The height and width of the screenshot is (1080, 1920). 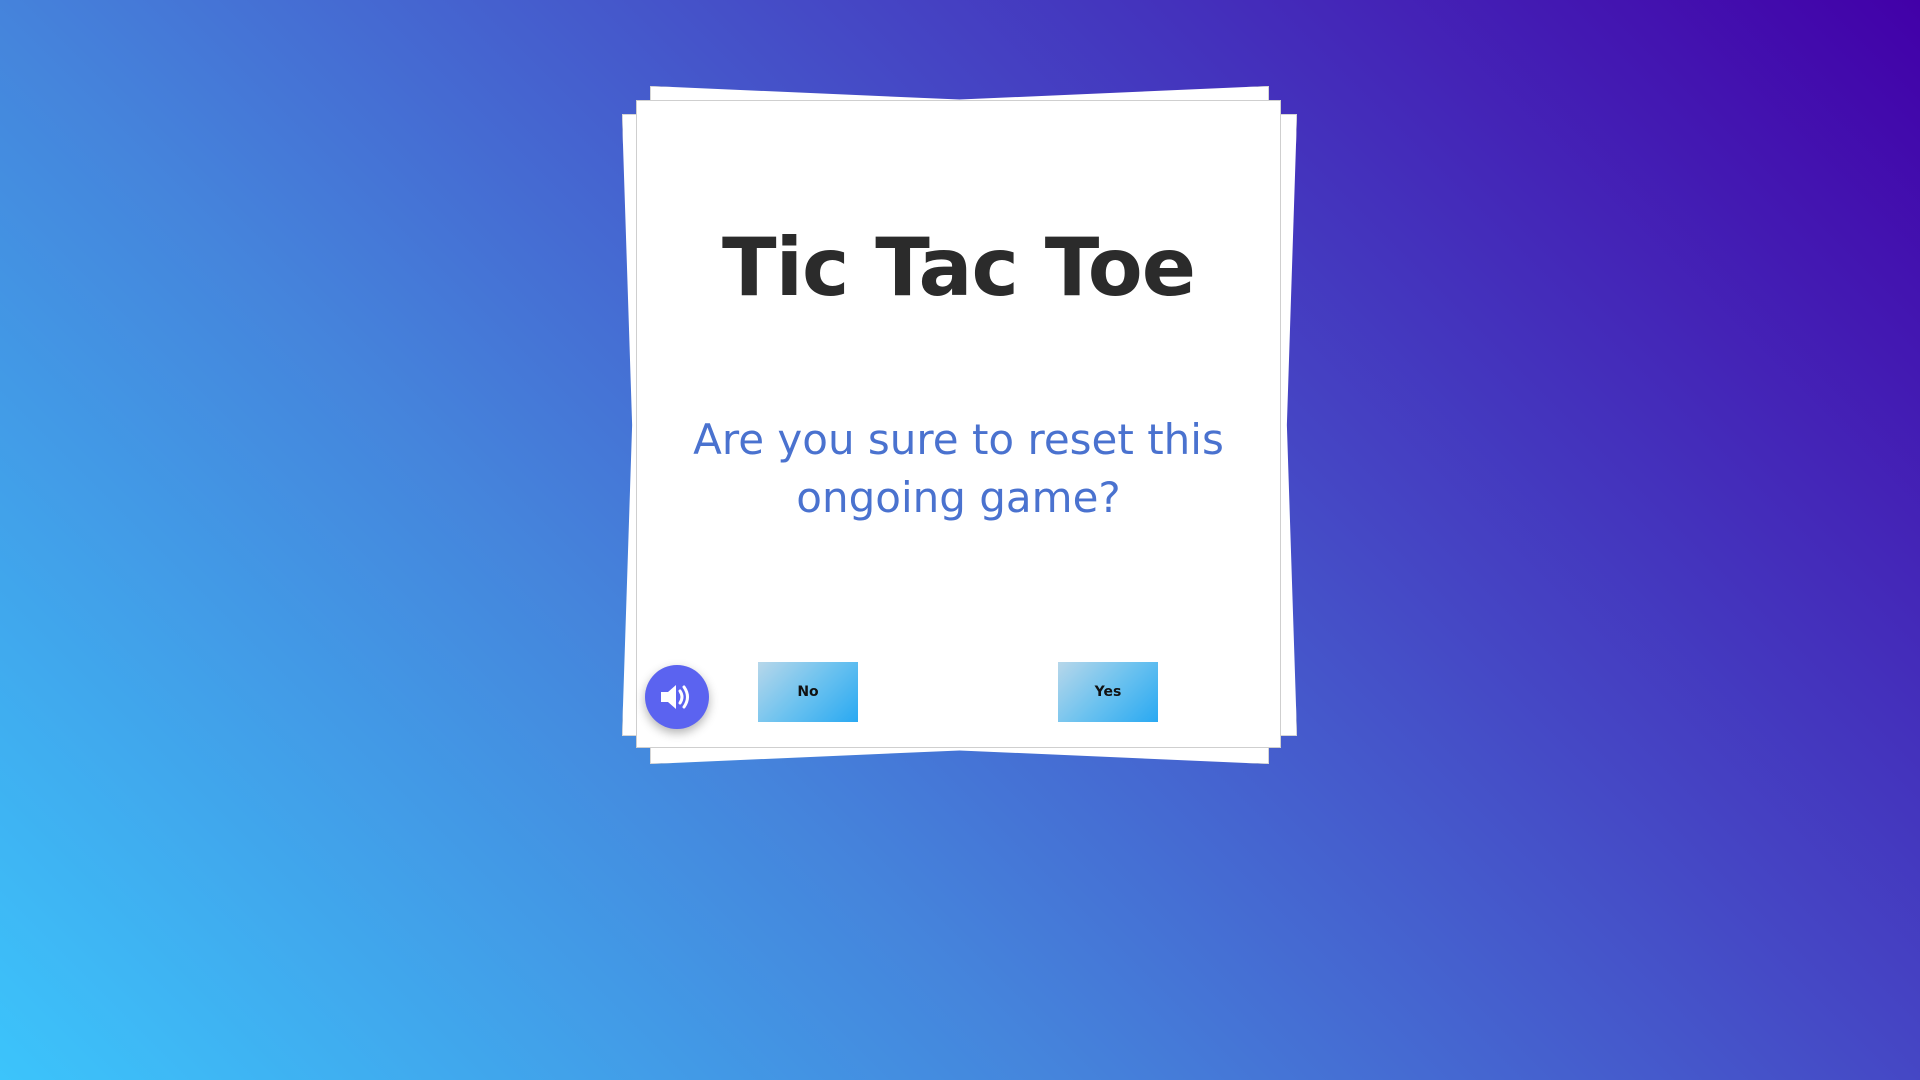 What do you see at coordinates (808, 692) in the screenshot?
I see `no-button: No` at bounding box center [808, 692].